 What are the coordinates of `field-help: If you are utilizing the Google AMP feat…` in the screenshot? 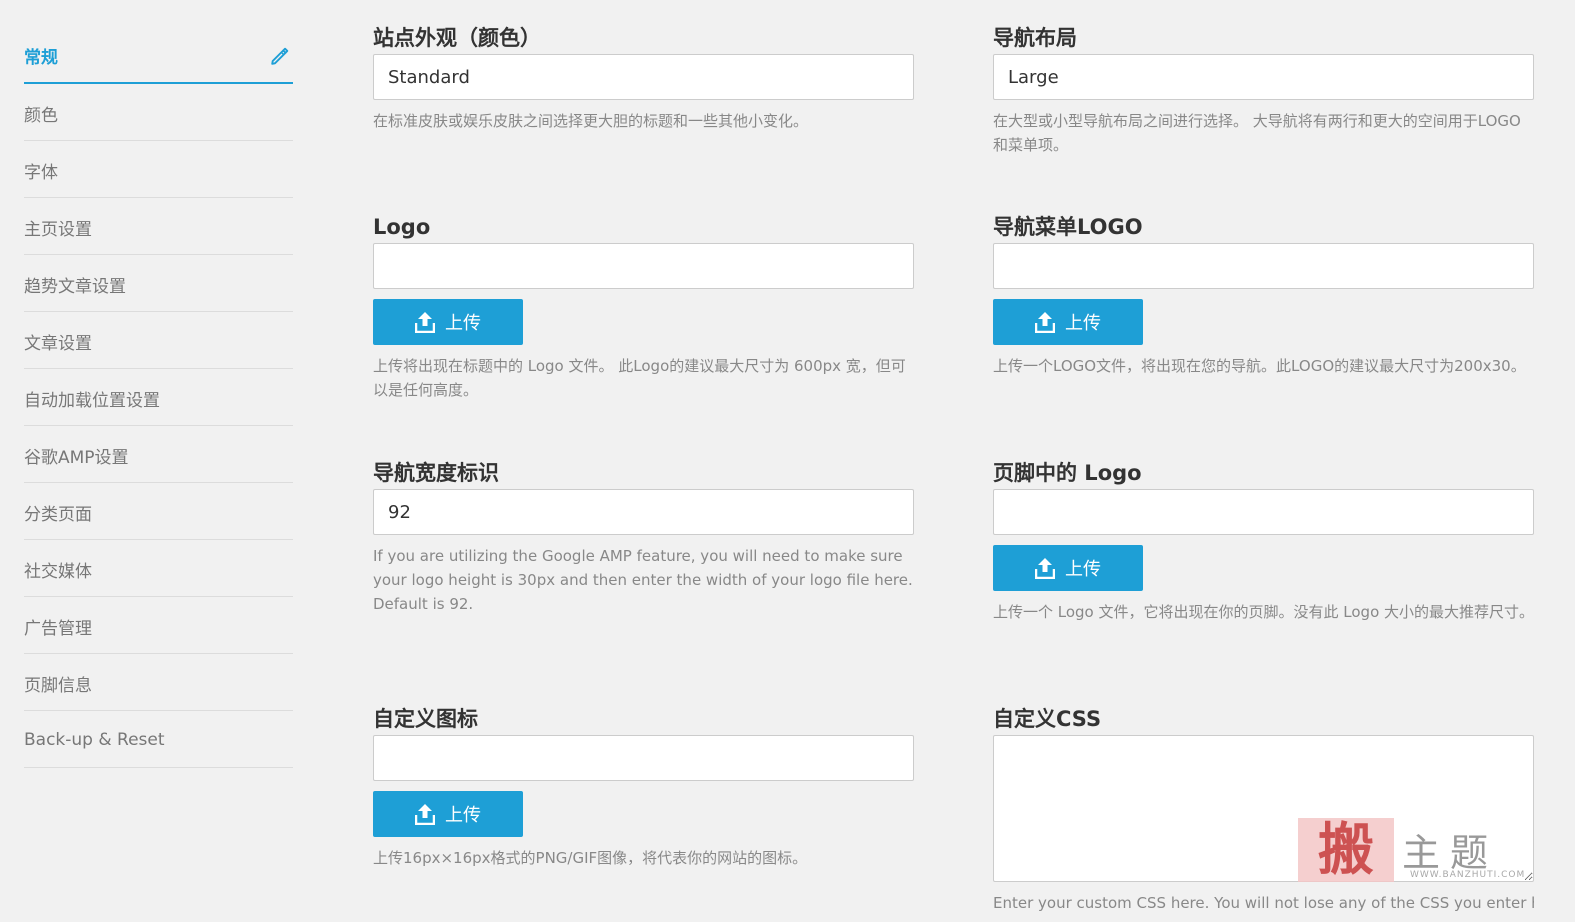 It's located at (643, 580).